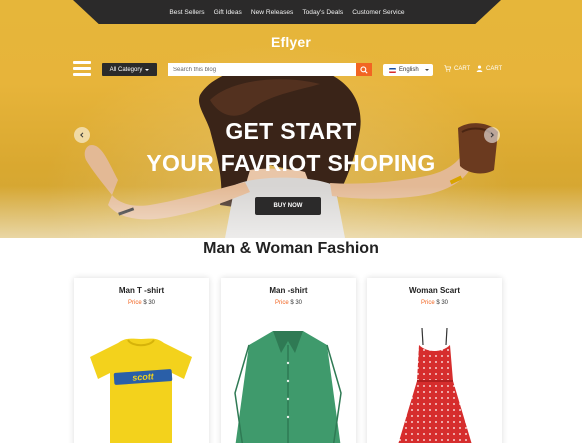 The width and height of the screenshot is (582, 443). I want to click on product-name: Woman Scart, so click(434, 290).